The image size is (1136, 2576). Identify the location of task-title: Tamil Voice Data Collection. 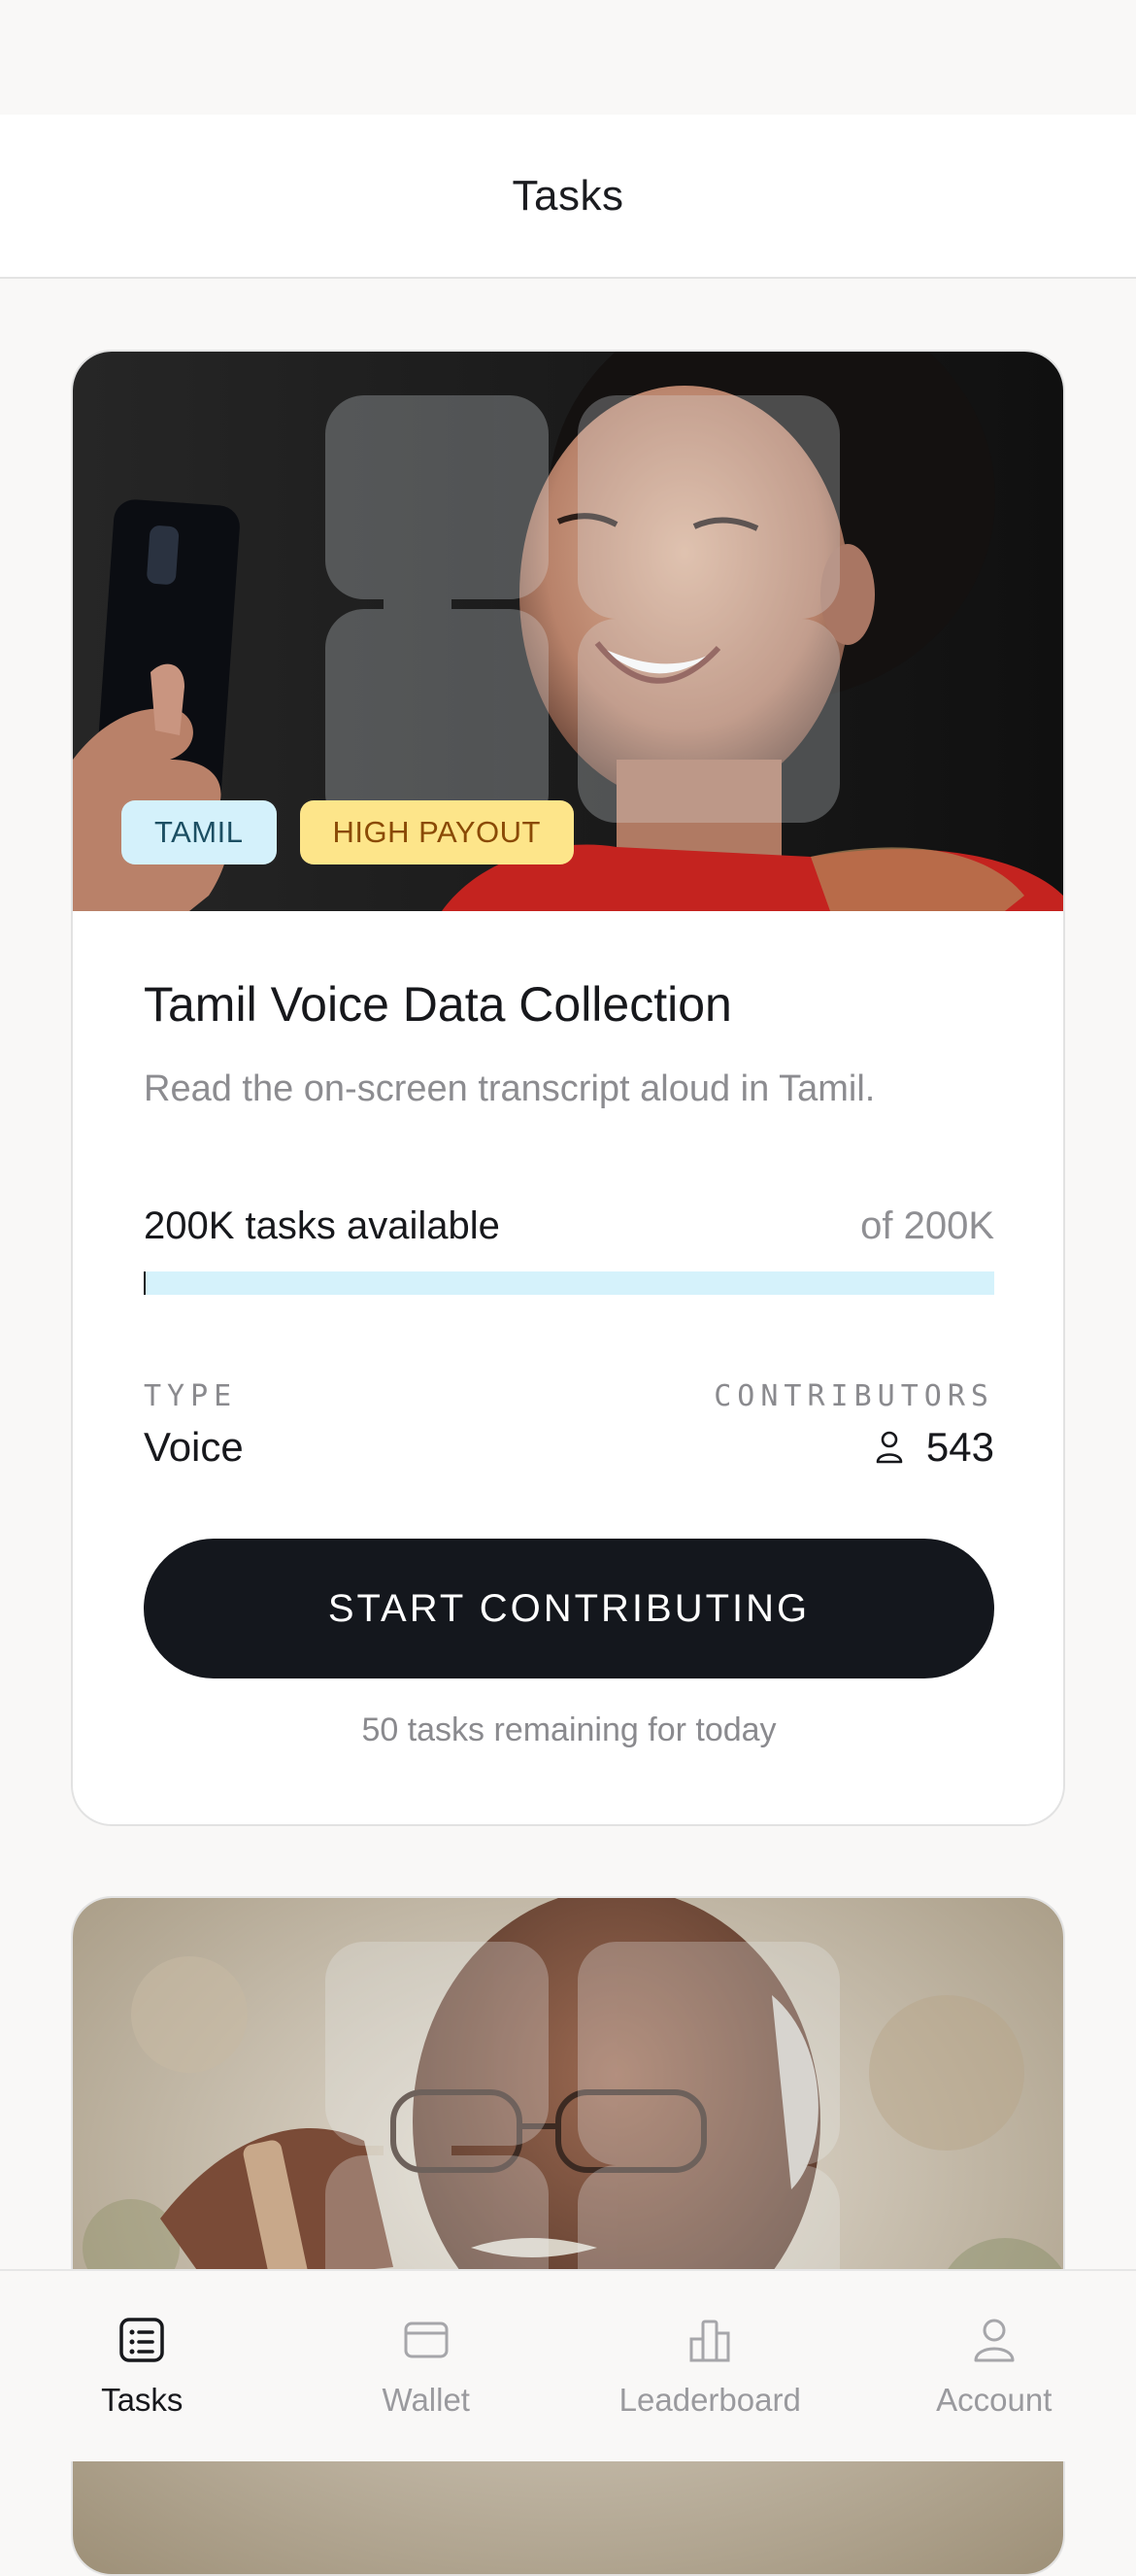
(438, 1004).